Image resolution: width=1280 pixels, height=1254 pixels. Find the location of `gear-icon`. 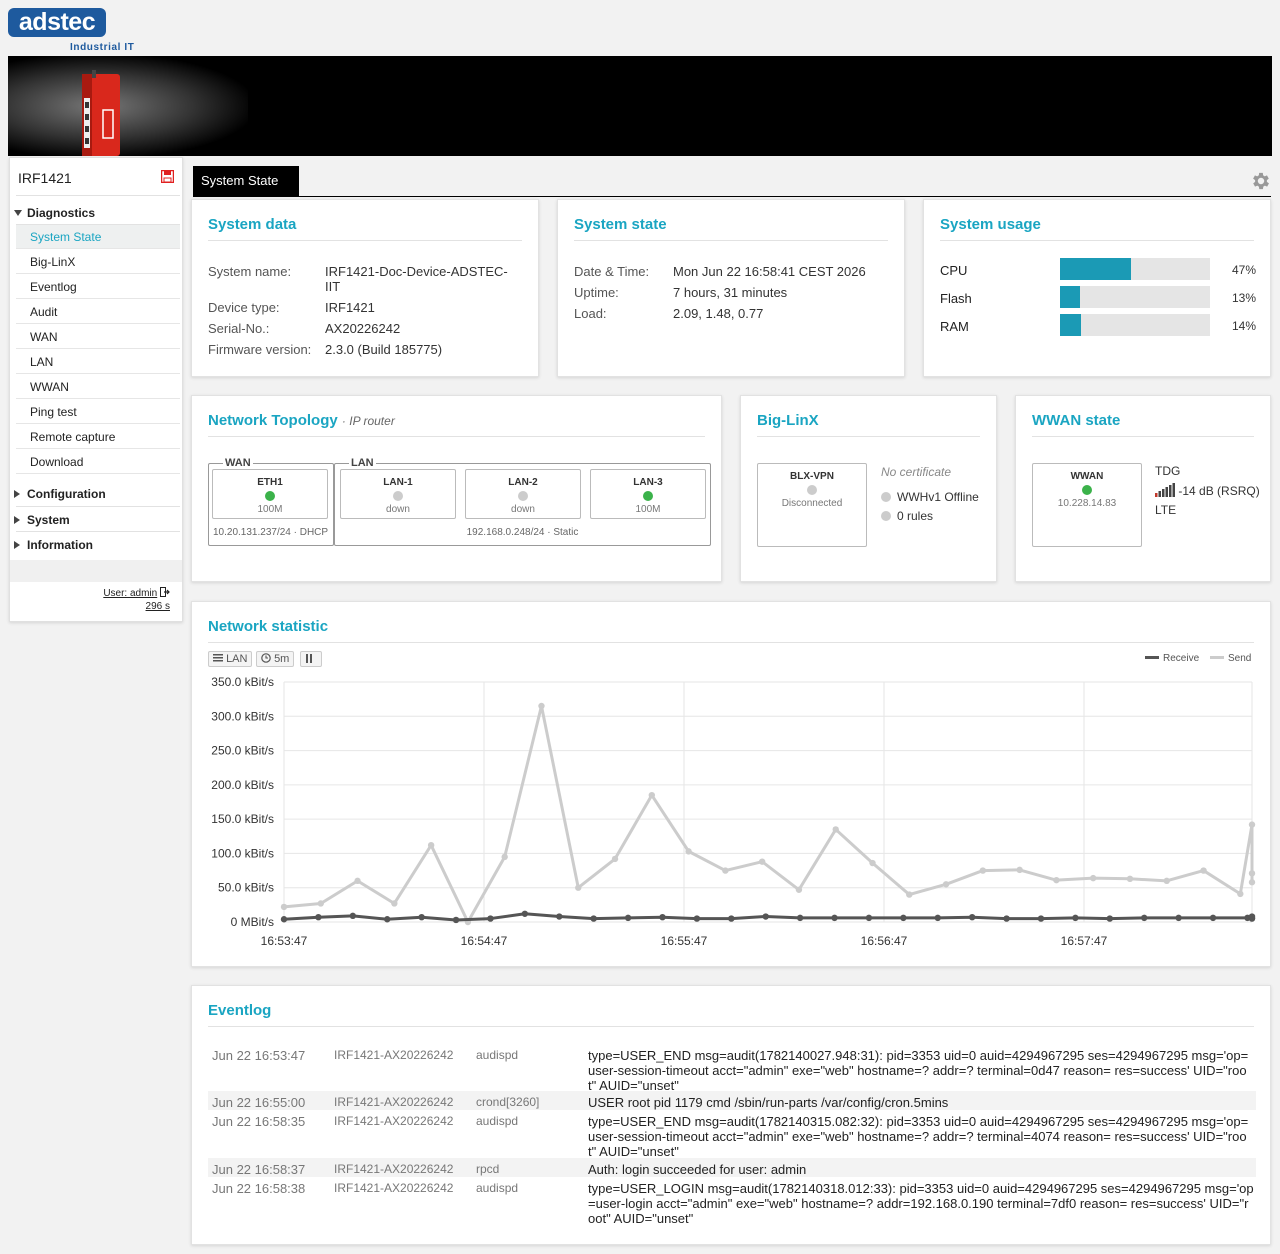

gear-icon is located at coordinates (1261, 181).